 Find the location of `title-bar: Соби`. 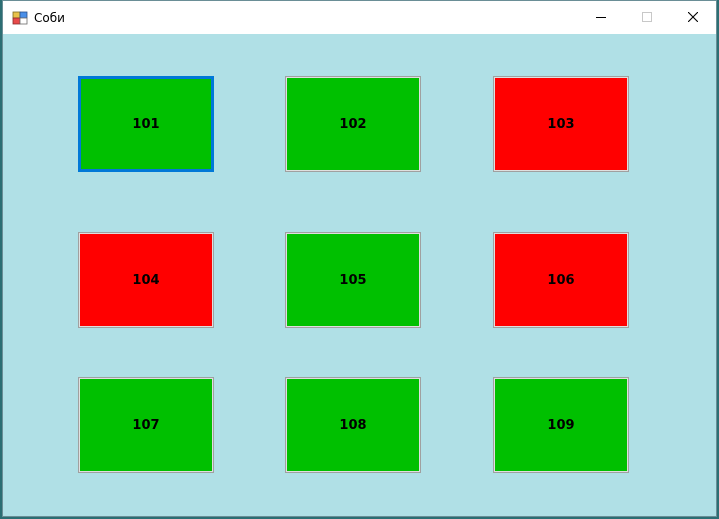

title-bar: Соби is located at coordinates (359, 17).